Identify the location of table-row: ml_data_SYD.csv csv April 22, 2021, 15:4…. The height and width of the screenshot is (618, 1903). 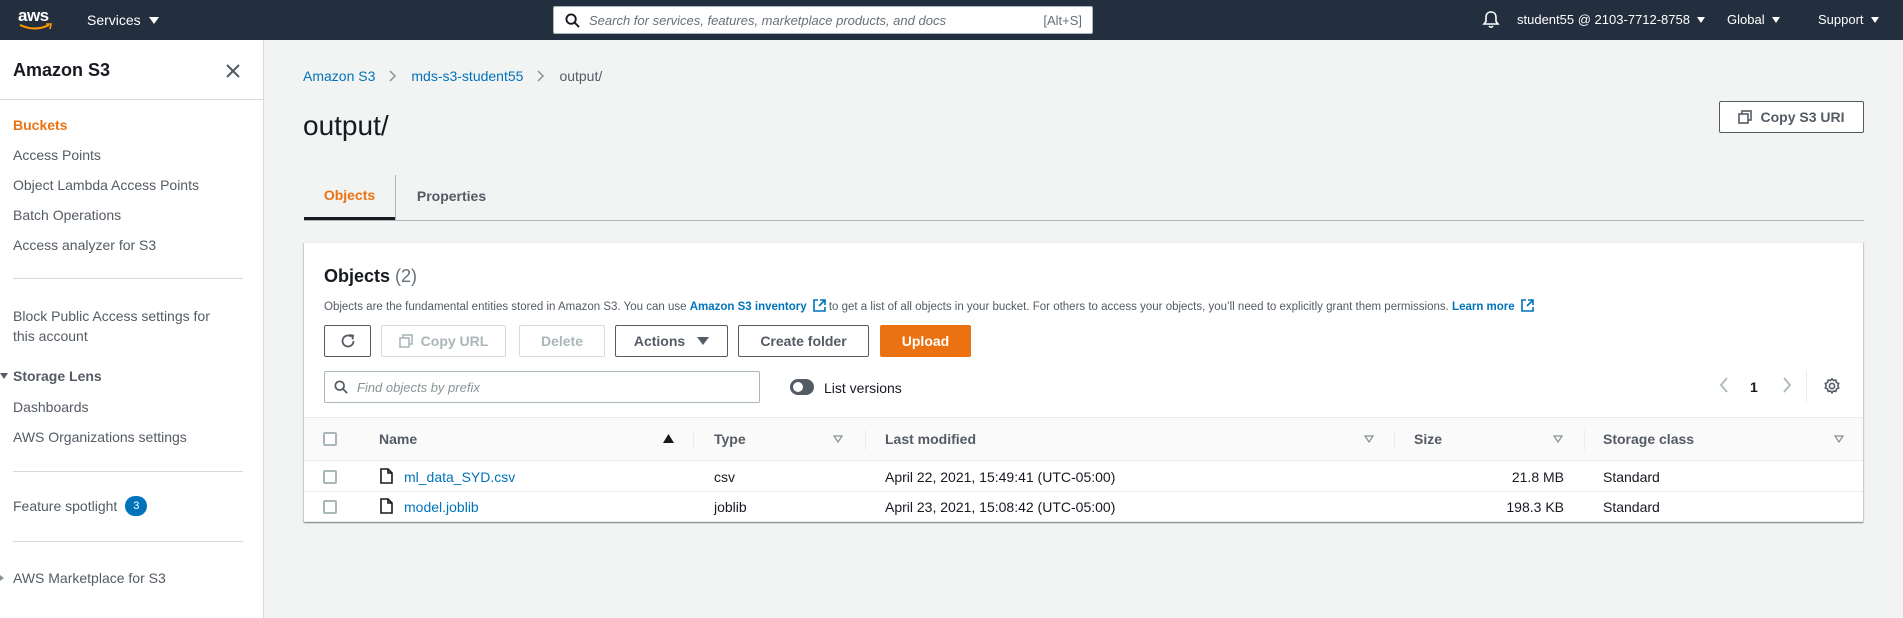
(1083, 477).